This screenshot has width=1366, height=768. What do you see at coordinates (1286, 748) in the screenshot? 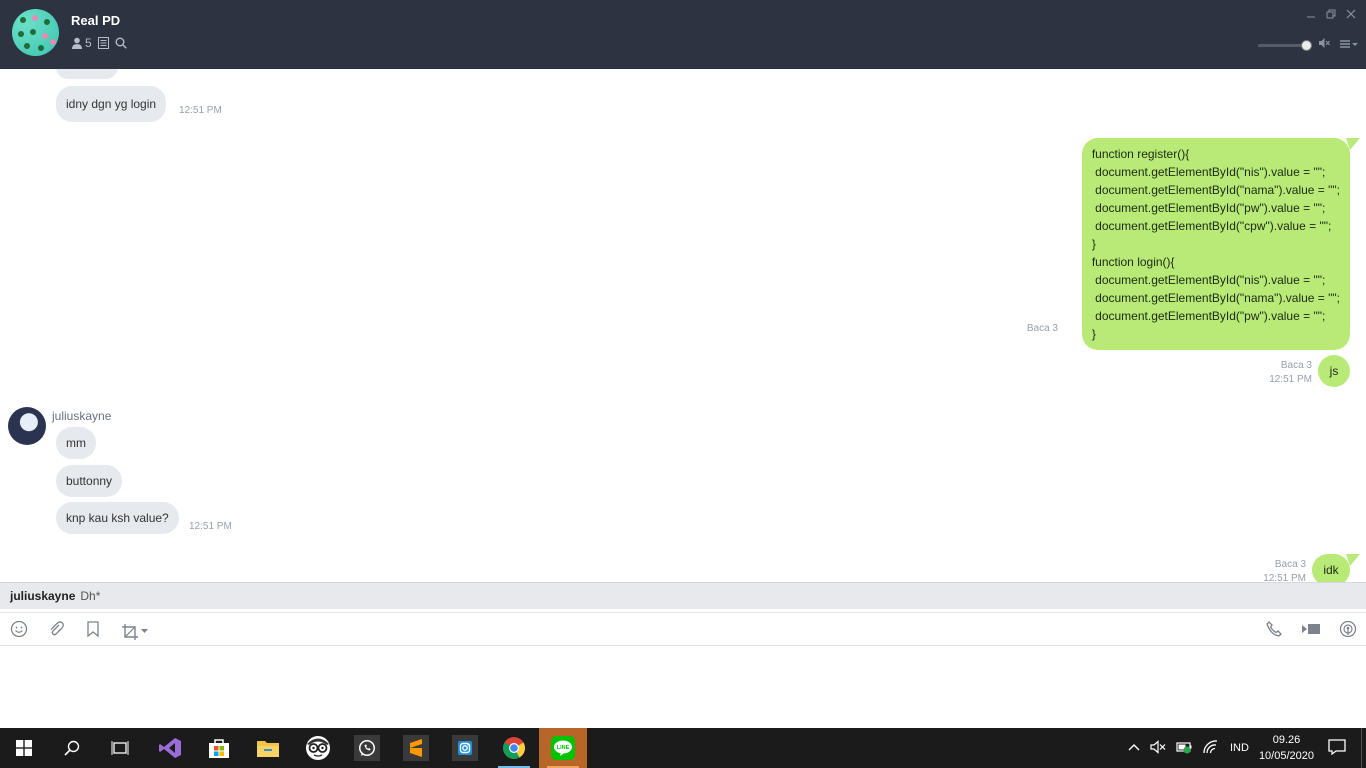
I see `clock: 09.26 10/05/2020` at bounding box center [1286, 748].